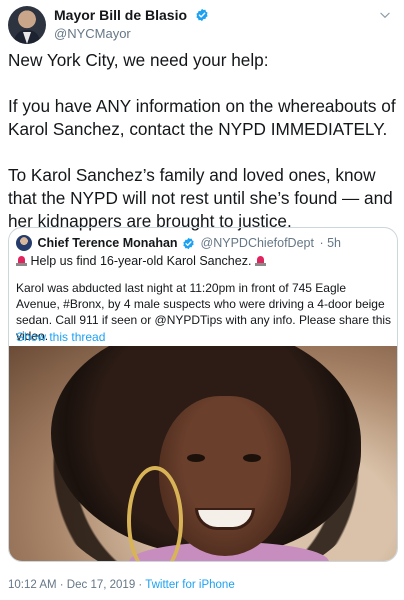 The height and width of the screenshot is (600, 404). What do you see at coordinates (138, 60) in the screenshot?
I see `tweet-paragraph: New York City, we need your help:` at bounding box center [138, 60].